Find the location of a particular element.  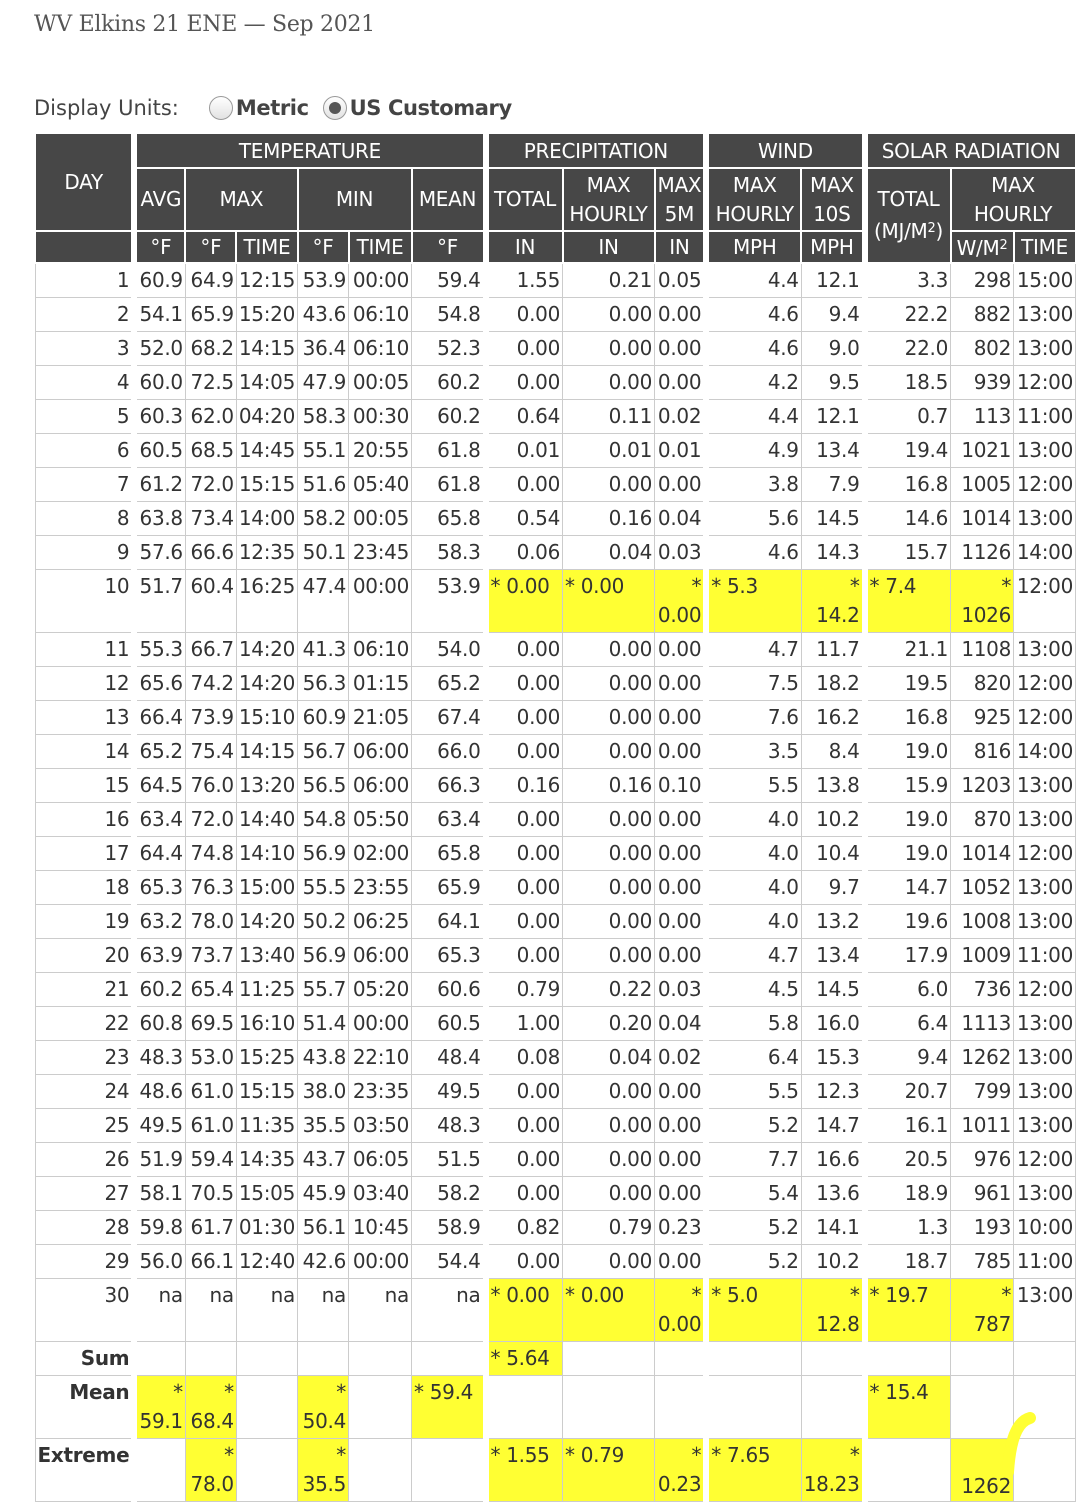

cell-mean: 54.4 is located at coordinates (448, 1261).